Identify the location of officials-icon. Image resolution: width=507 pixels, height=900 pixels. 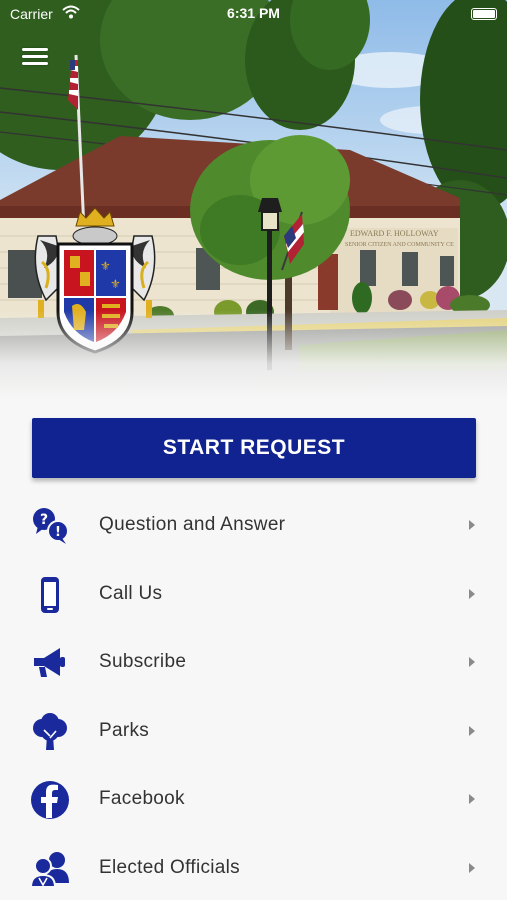
(50, 869).